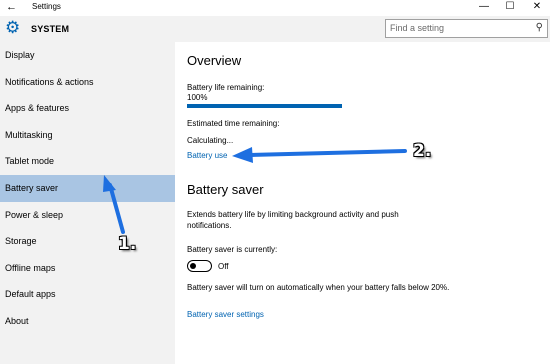 The width and height of the screenshot is (550, 364). I want to click on title-bar: ← Settings — ☐ ✕, so click(275, 8).